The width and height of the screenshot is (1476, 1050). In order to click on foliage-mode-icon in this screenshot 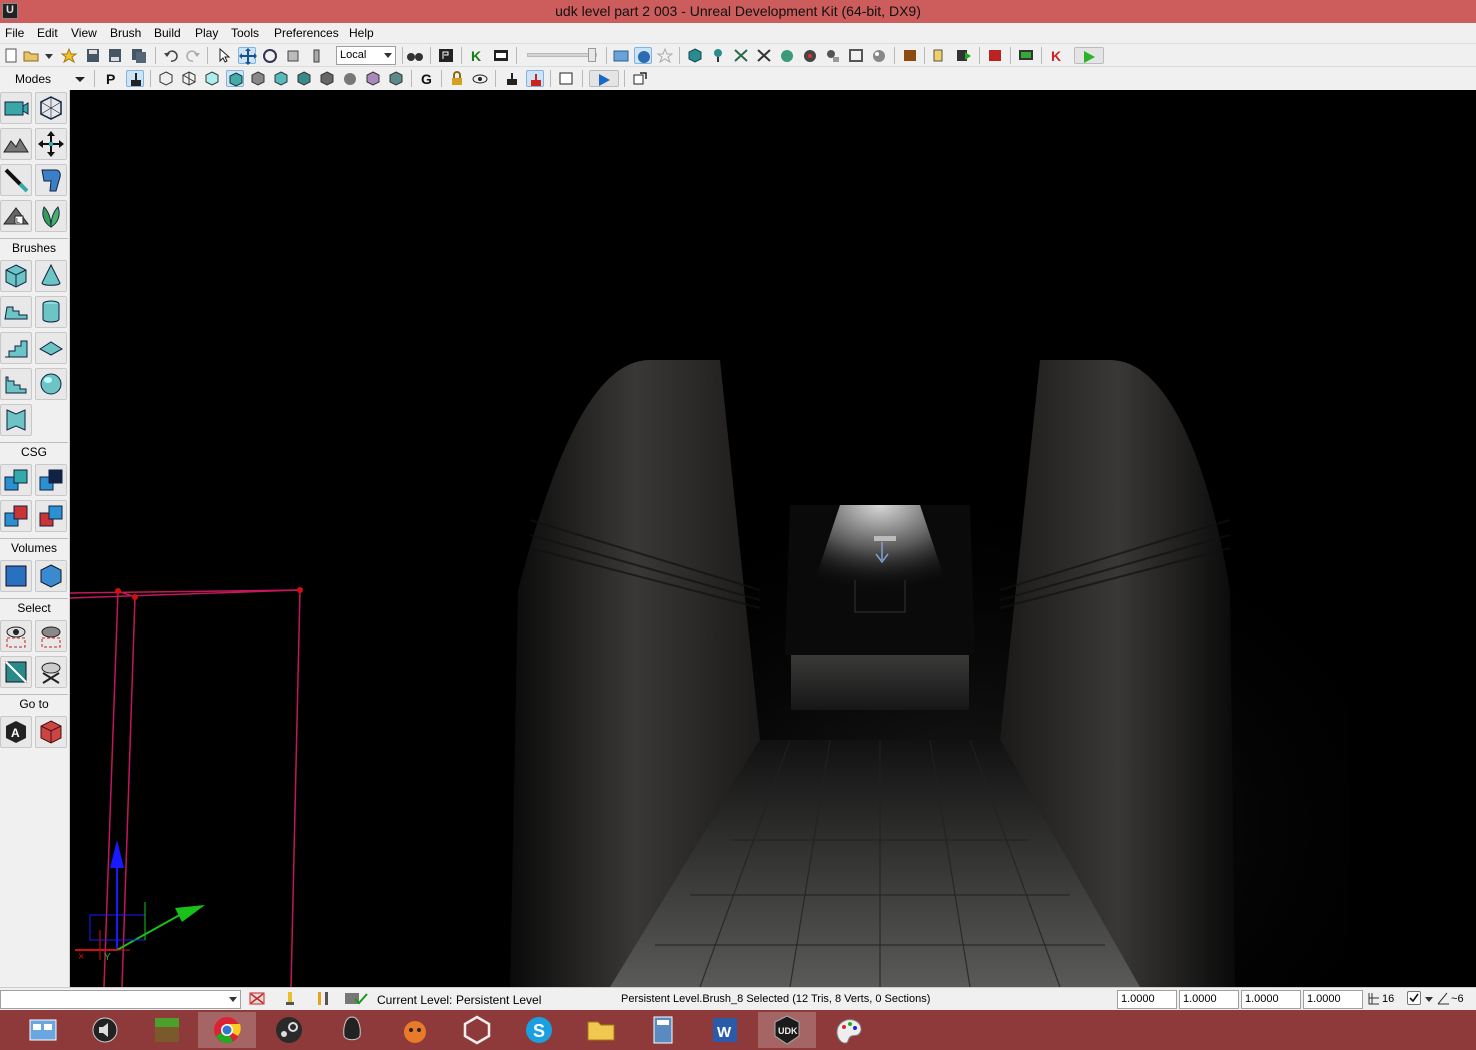, I will do `click(51, 216)`.